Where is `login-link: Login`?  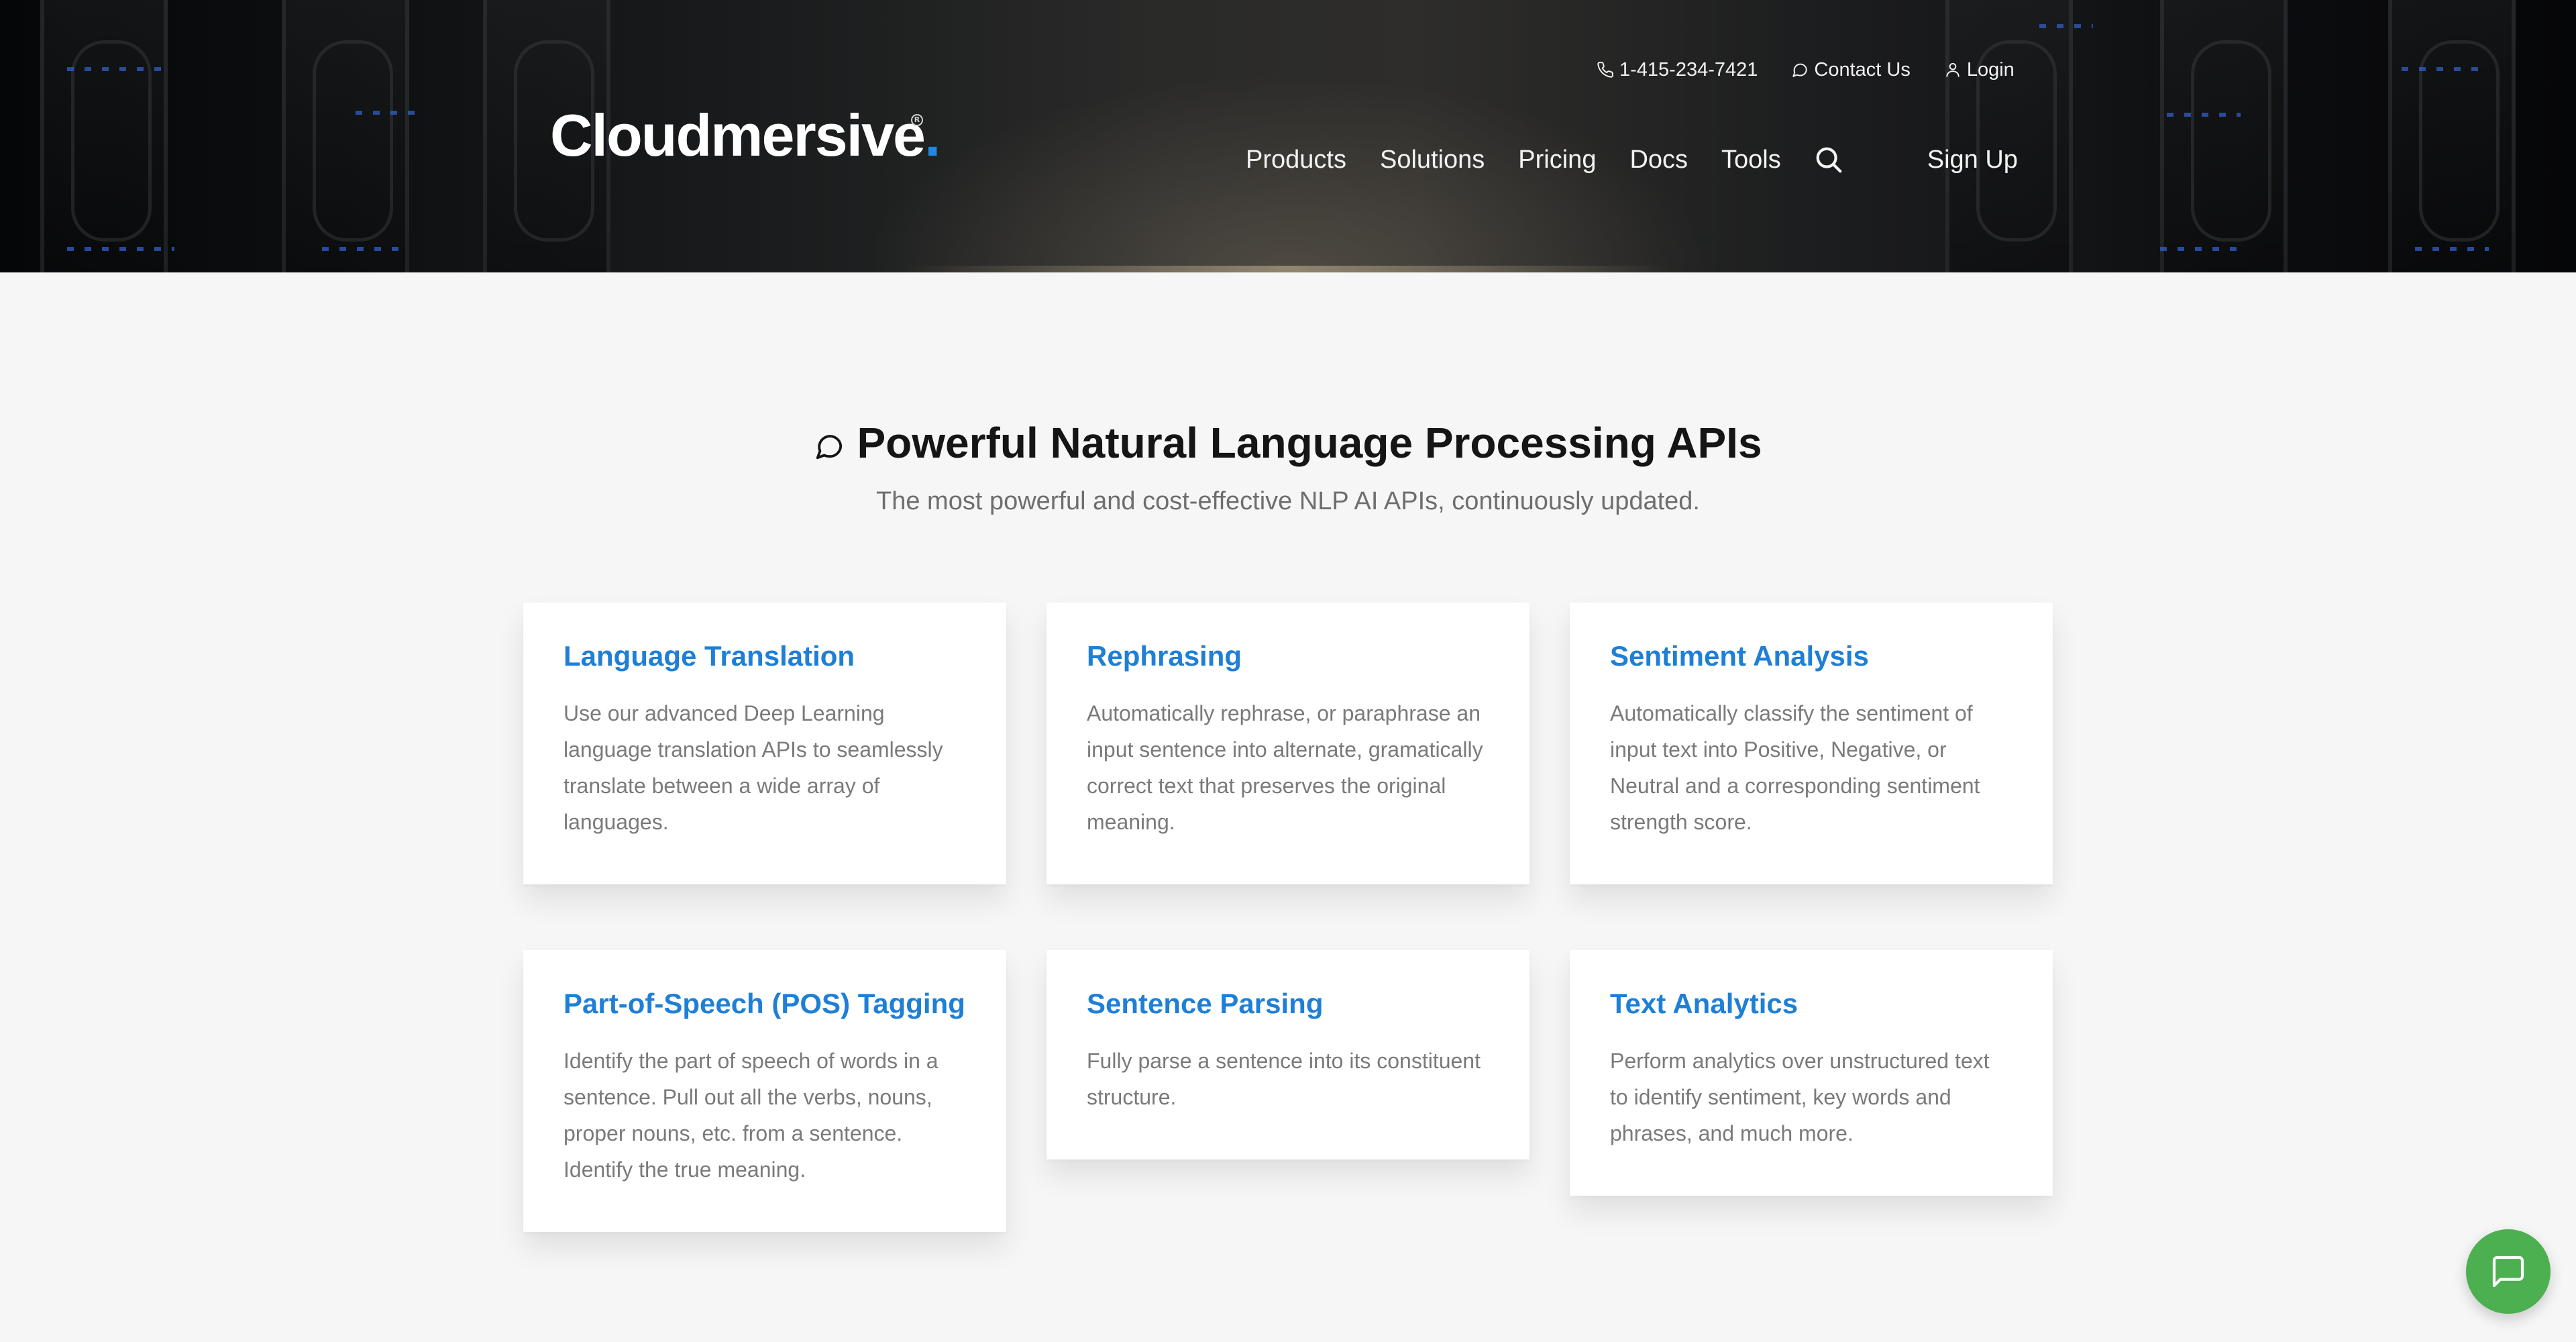 login-link: Login is located at coordinates (1979, 70).